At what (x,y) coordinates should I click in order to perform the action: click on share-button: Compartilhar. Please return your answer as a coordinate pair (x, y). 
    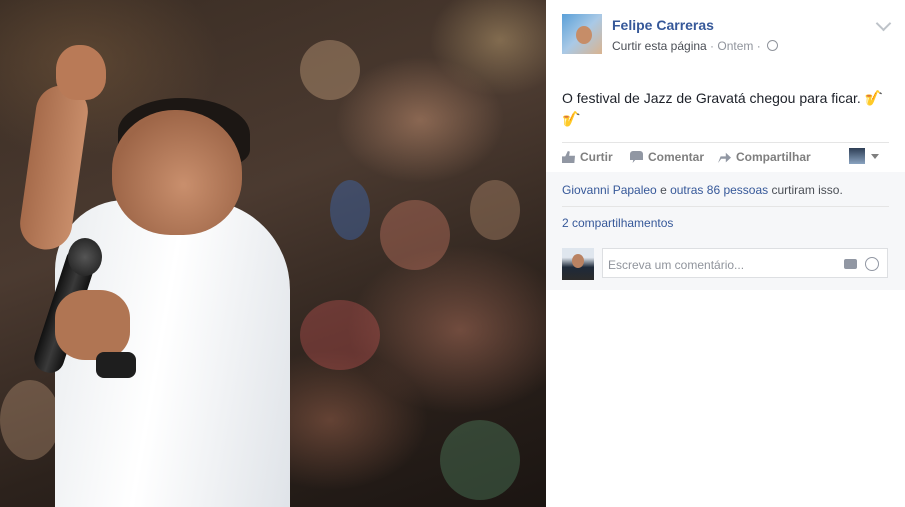
    Looking at the image, I should click on (764, 157).